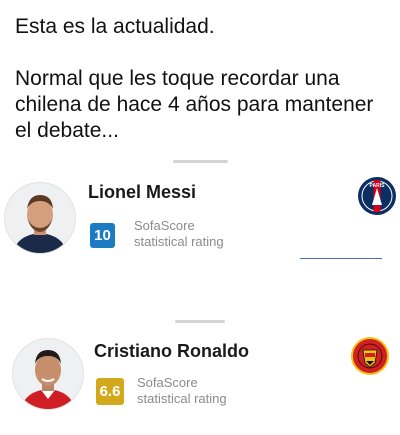  I want to click on player-avatar-messi, so click(40, 218).